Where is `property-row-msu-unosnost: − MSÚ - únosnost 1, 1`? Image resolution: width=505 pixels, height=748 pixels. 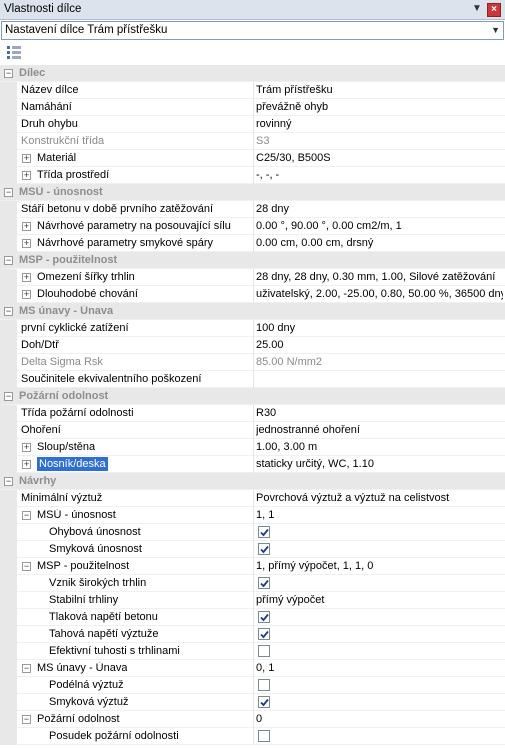 property-row-msu-unosnost: − MSÚ - únosnost 1, 1 is located at coordinates (252, 515).